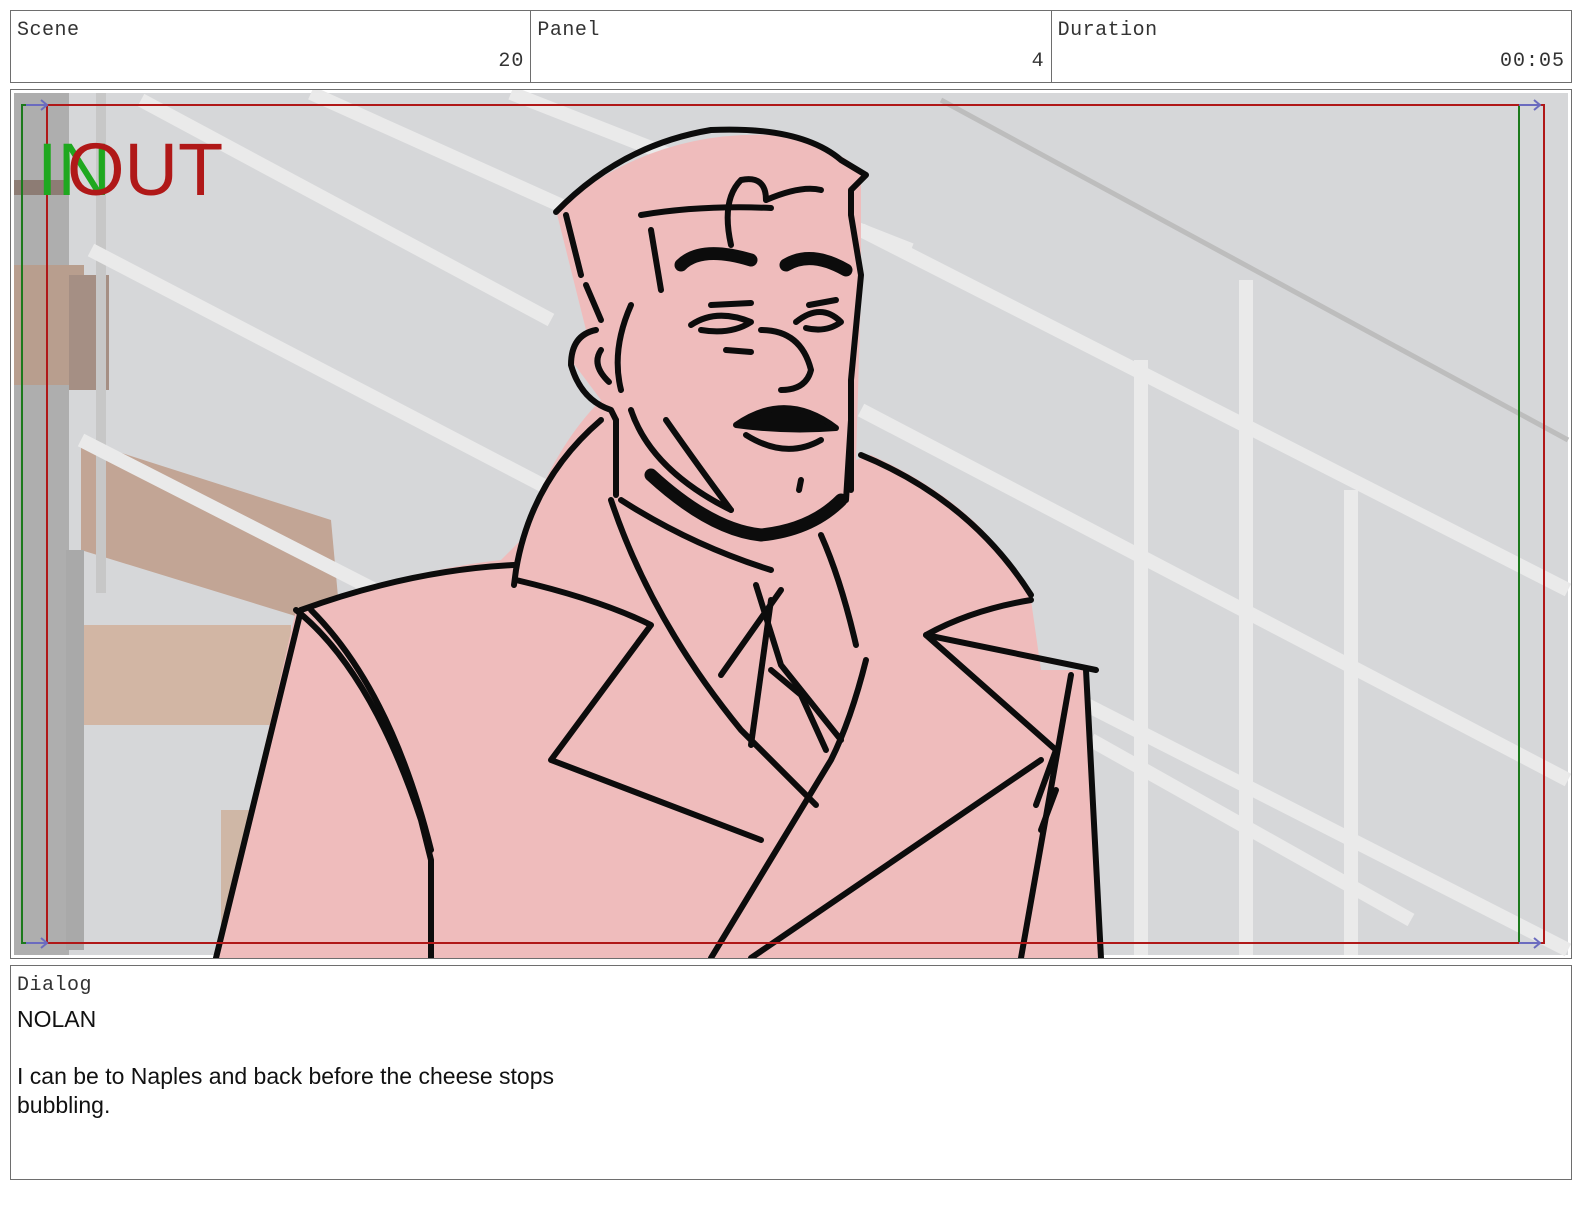  What do you see at coordinates (271, 46) in the screenshot?
I see `scene-cell: Scene 20` at bounding box center [271, 46].